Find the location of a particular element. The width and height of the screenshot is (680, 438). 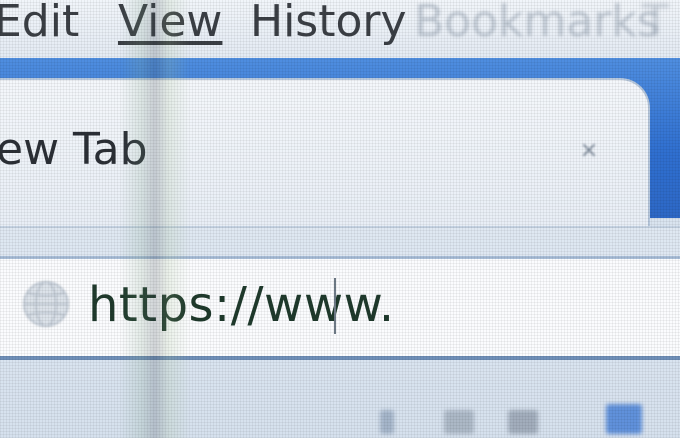

menu-bookmarks: Bookmarks is located at coordinates (537, 25).